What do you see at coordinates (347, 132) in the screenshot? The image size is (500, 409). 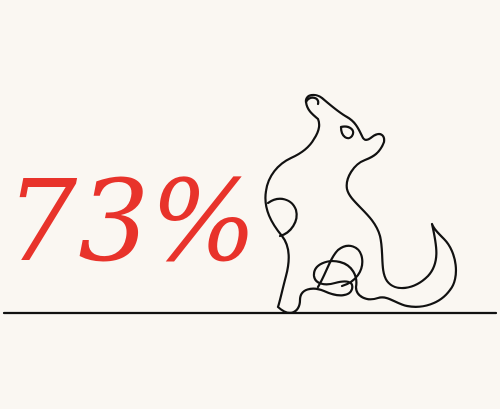 I see `dog-ear-icon` at bounding box center [347, 132].